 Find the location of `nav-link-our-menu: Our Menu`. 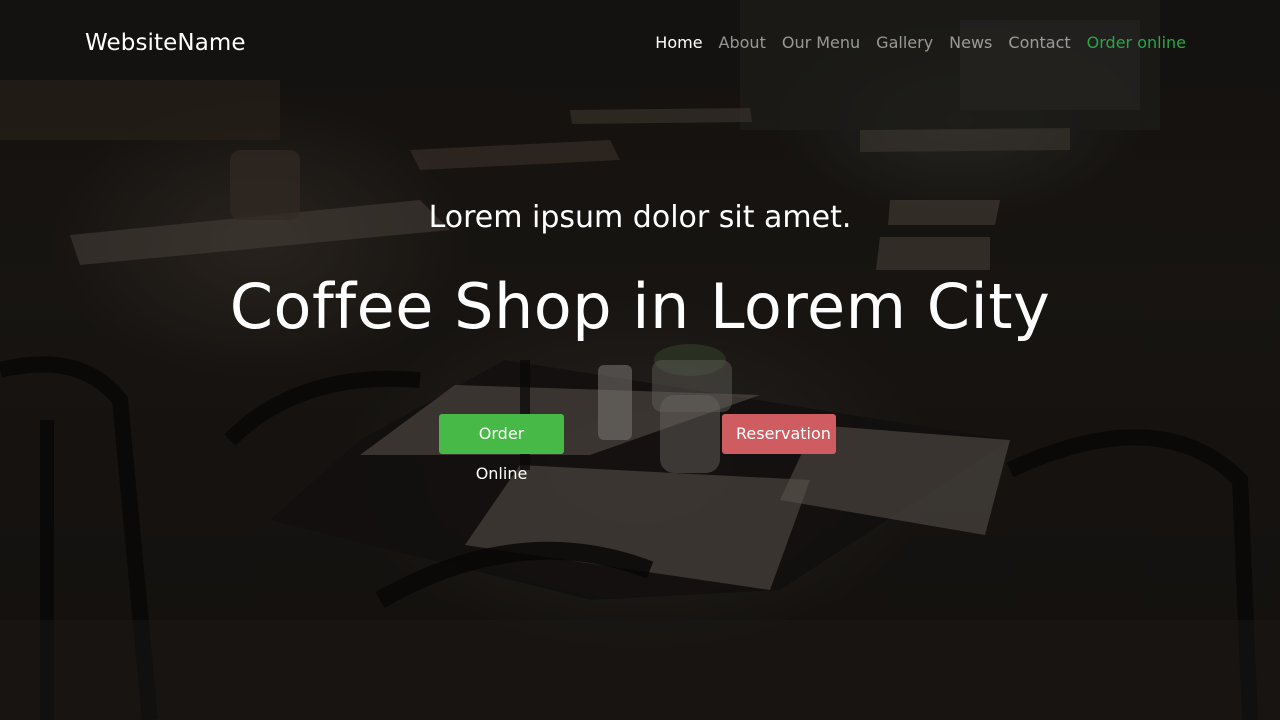

nav-link-our-menu: Our Menu is located at coordinates (821, 43).